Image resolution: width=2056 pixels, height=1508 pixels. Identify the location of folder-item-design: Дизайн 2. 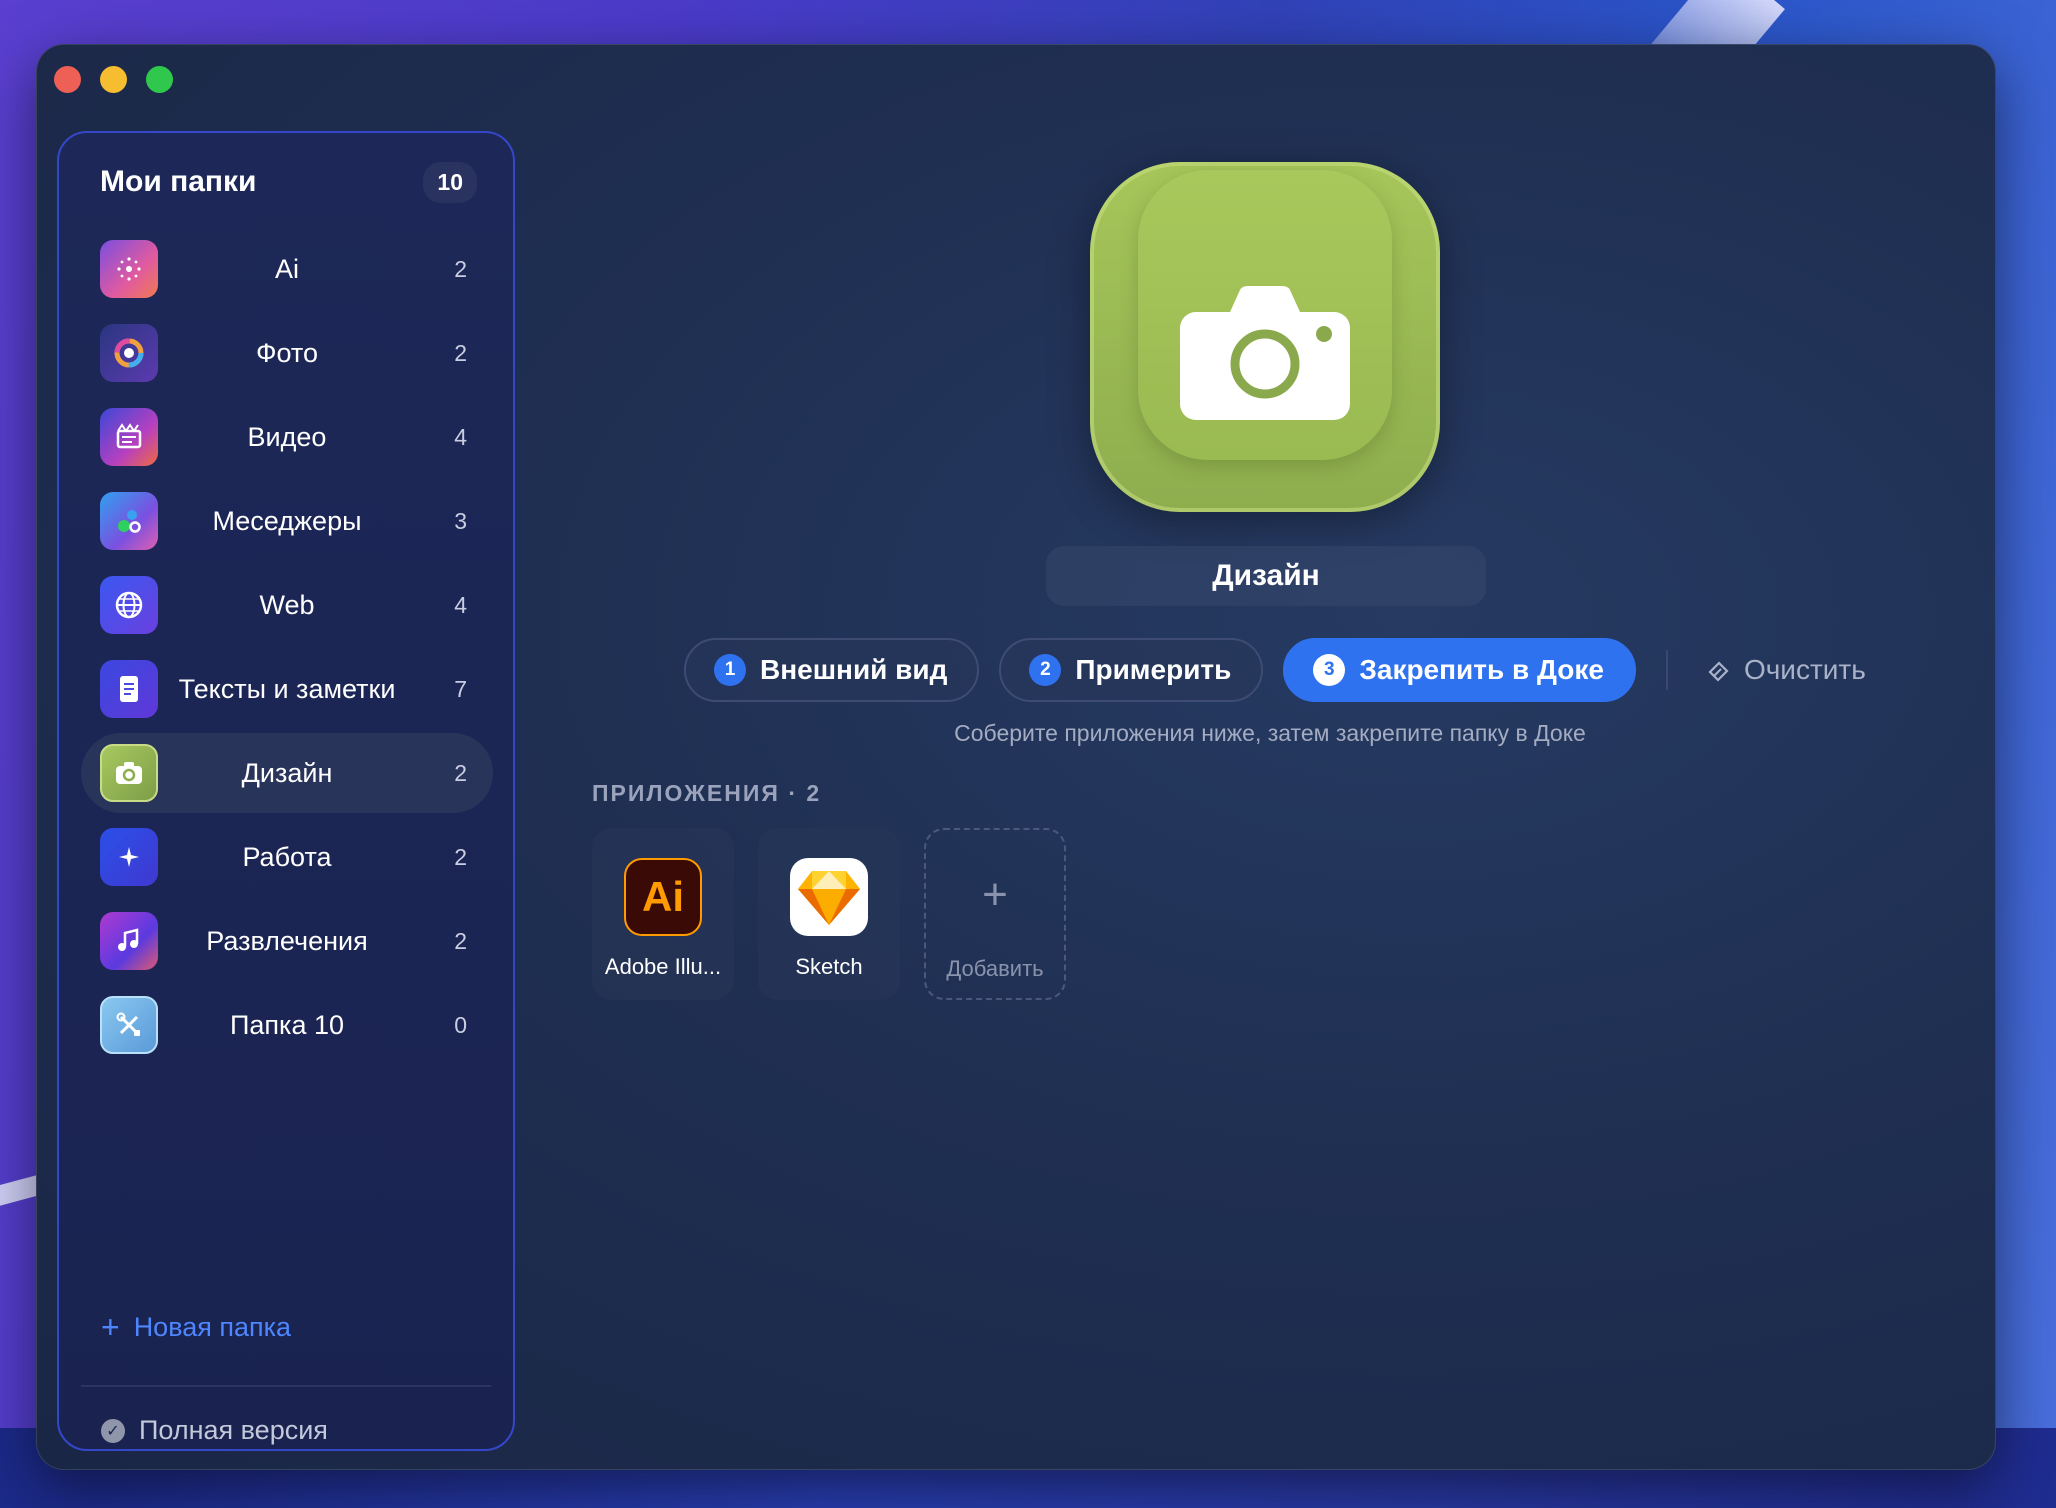
(287, 773).